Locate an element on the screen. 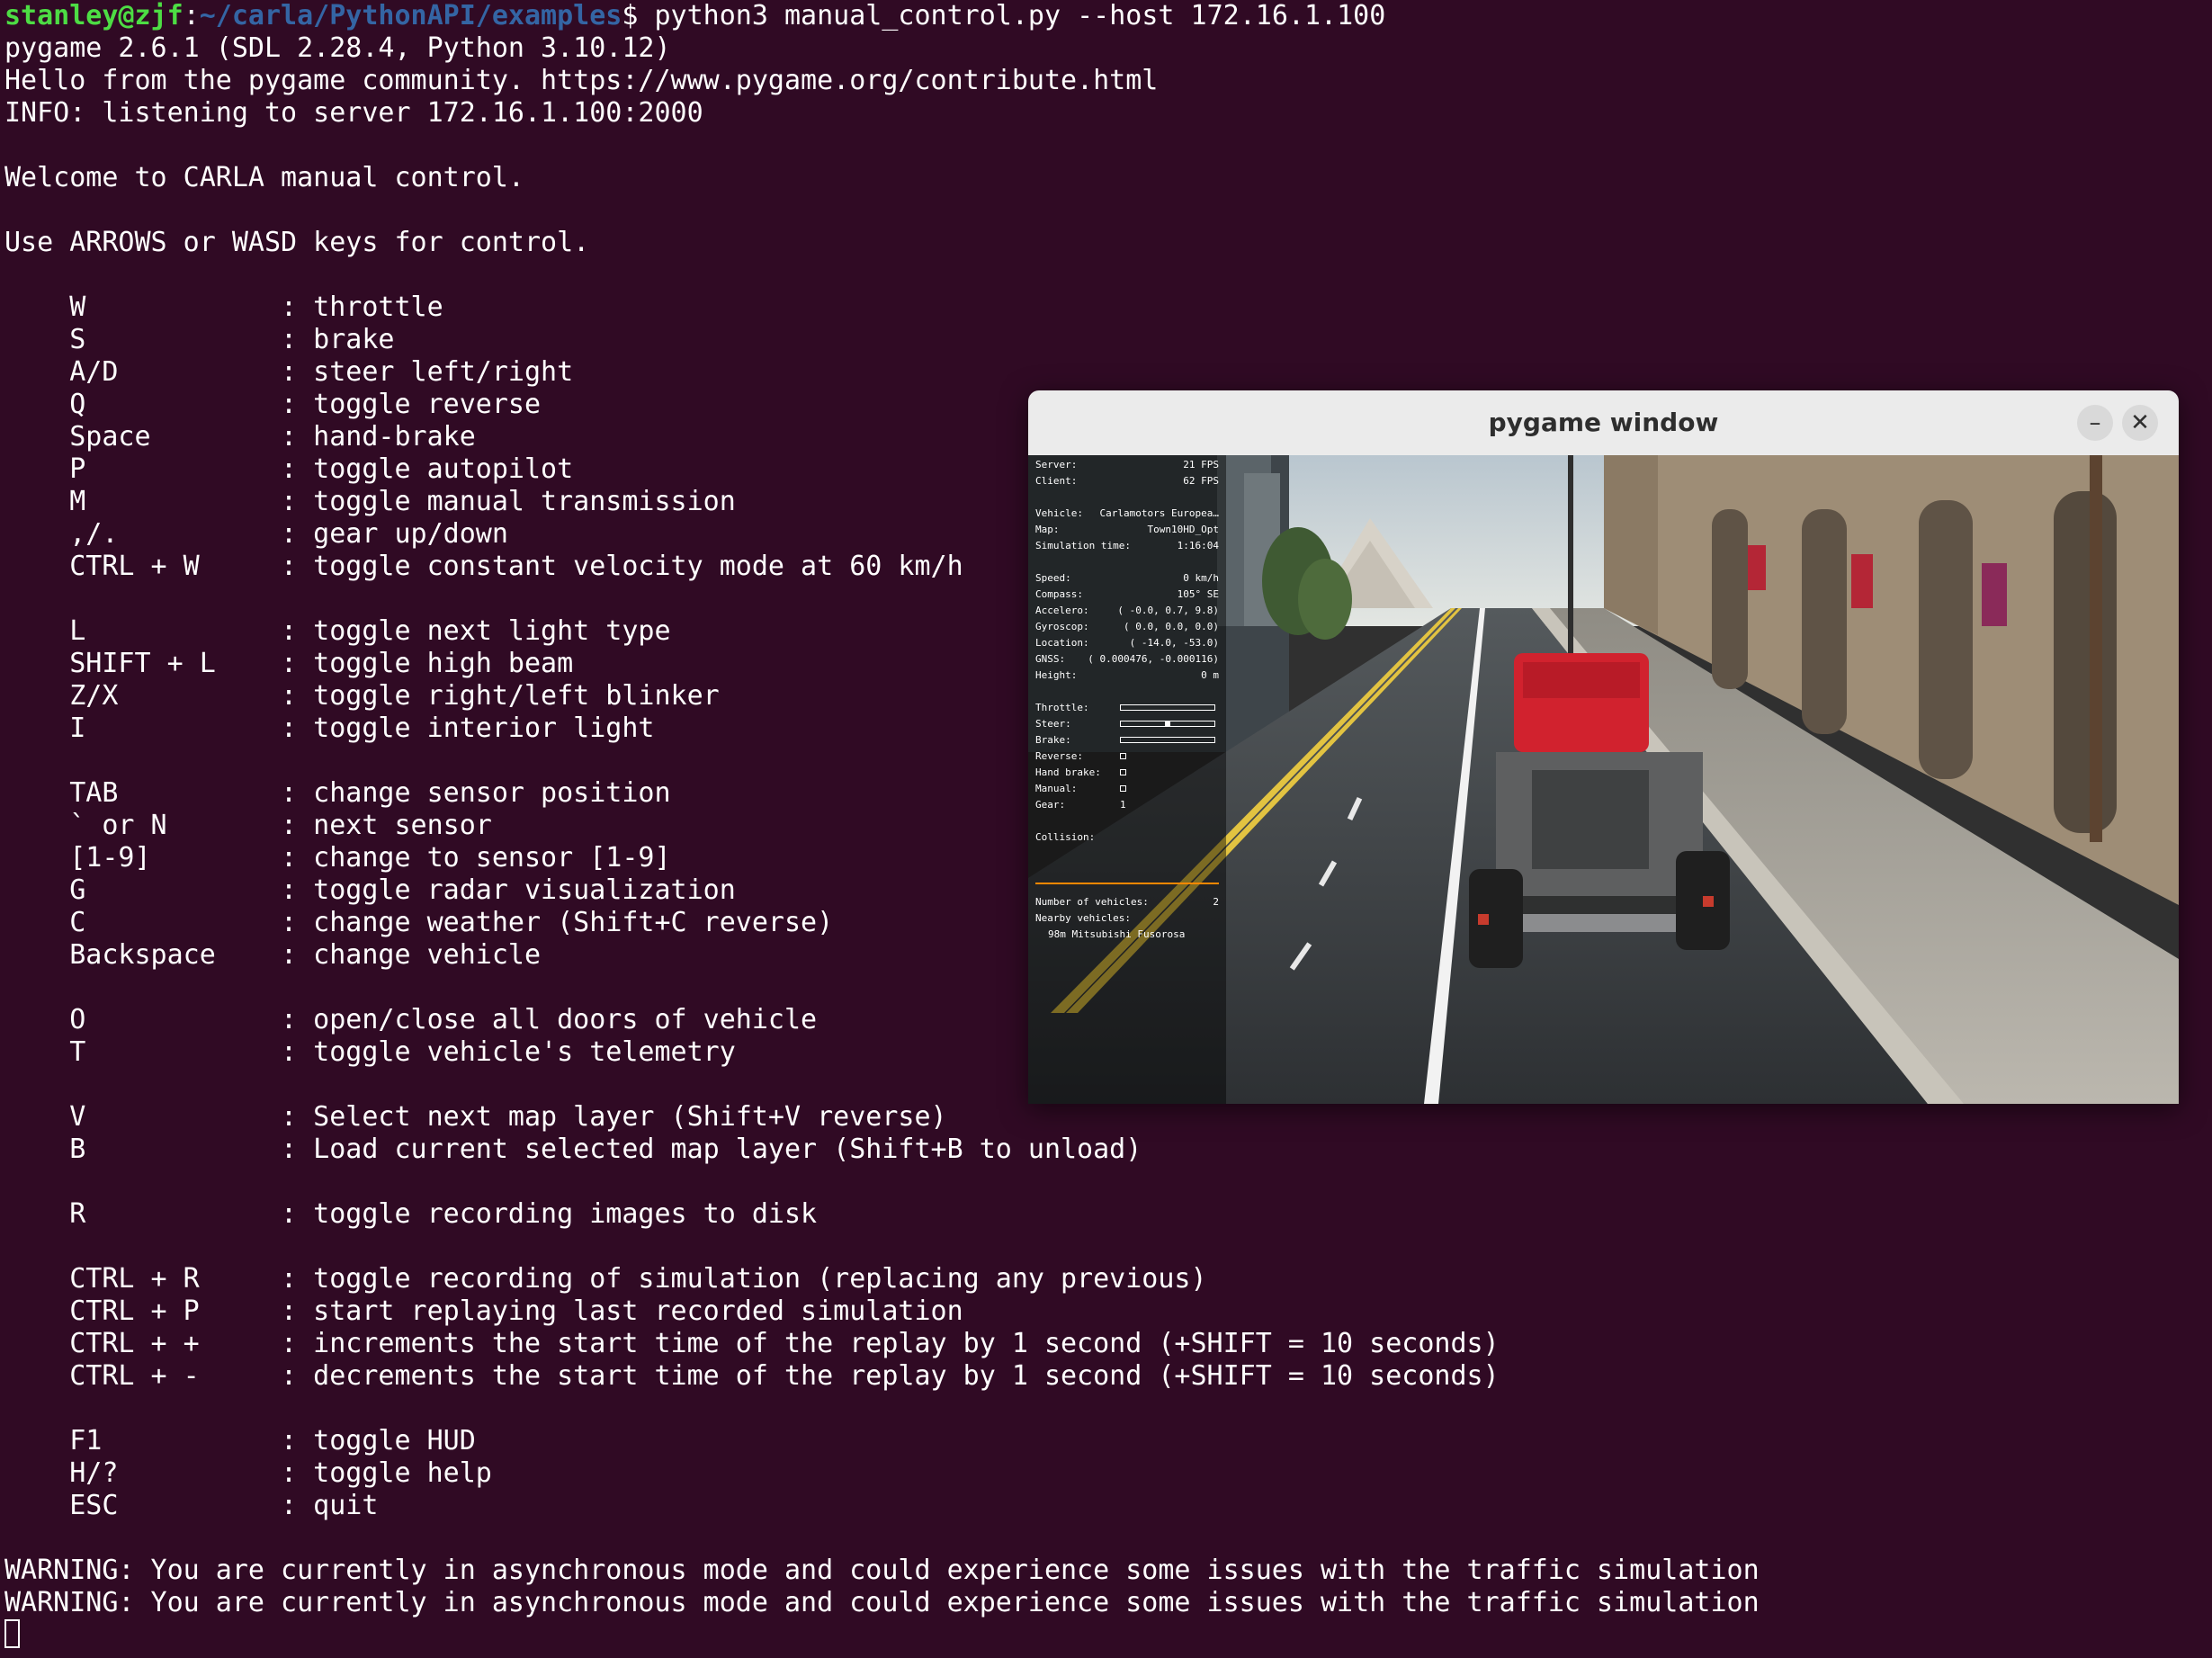 The height and width of the screenshot is (1658, 2212). prompt-user: stanley@zjf is located at coordinates (94, 15).